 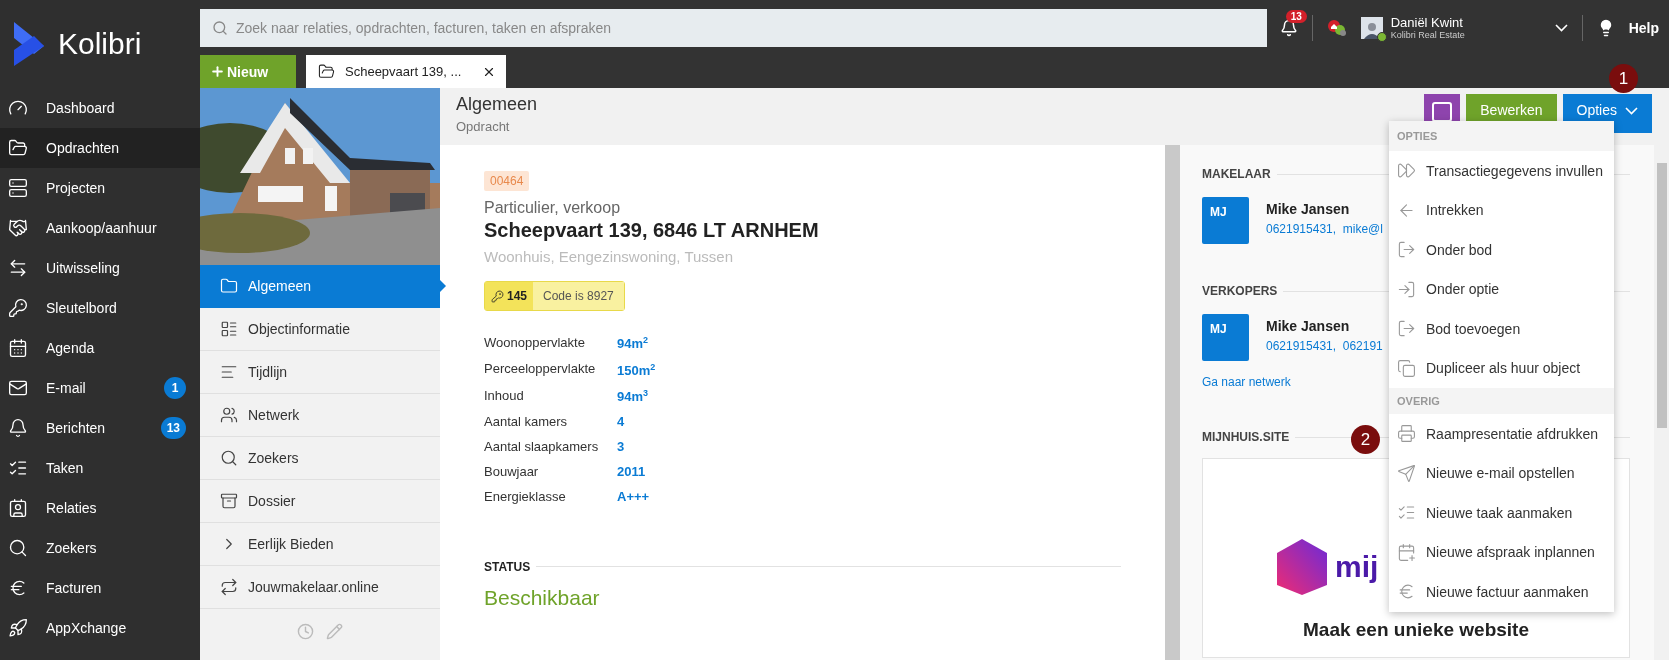 What do you see at coordinates (175, 388) in the screenshot?
I see `count-badge: 1` at bounding box center [175, 388].